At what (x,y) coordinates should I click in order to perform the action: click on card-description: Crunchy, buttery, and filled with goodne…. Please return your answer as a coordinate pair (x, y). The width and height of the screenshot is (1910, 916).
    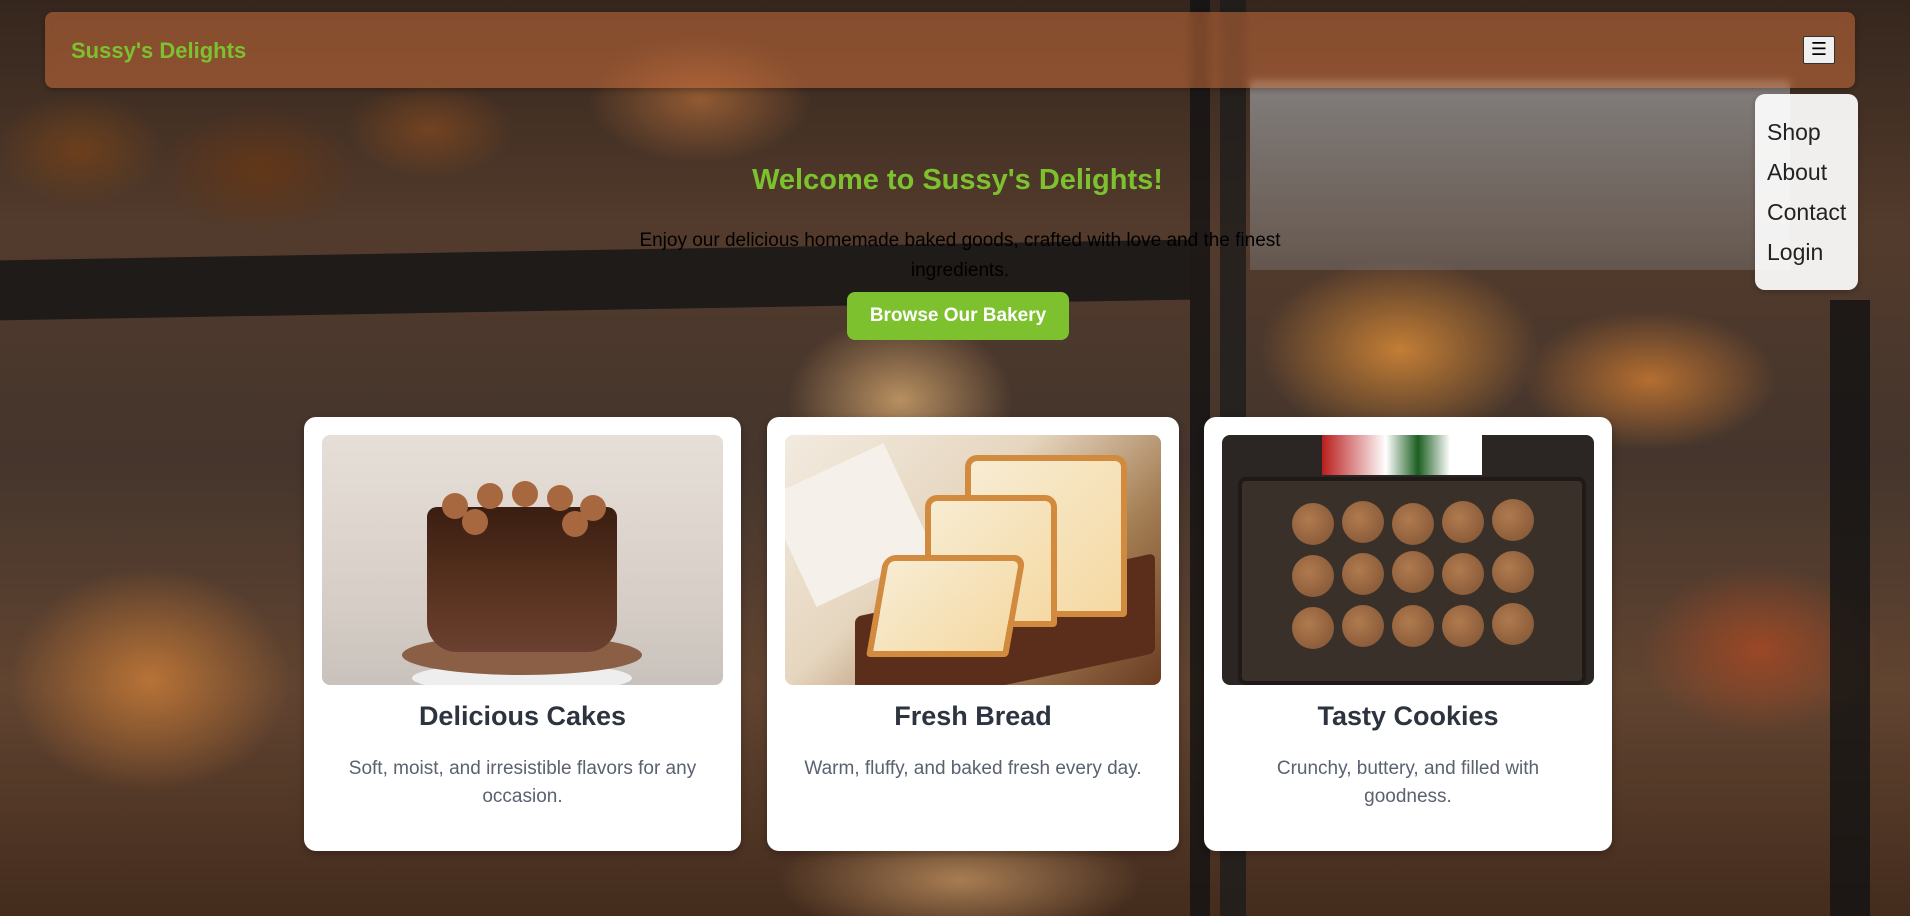
    Looking at the image, I should click on (1408, 782).